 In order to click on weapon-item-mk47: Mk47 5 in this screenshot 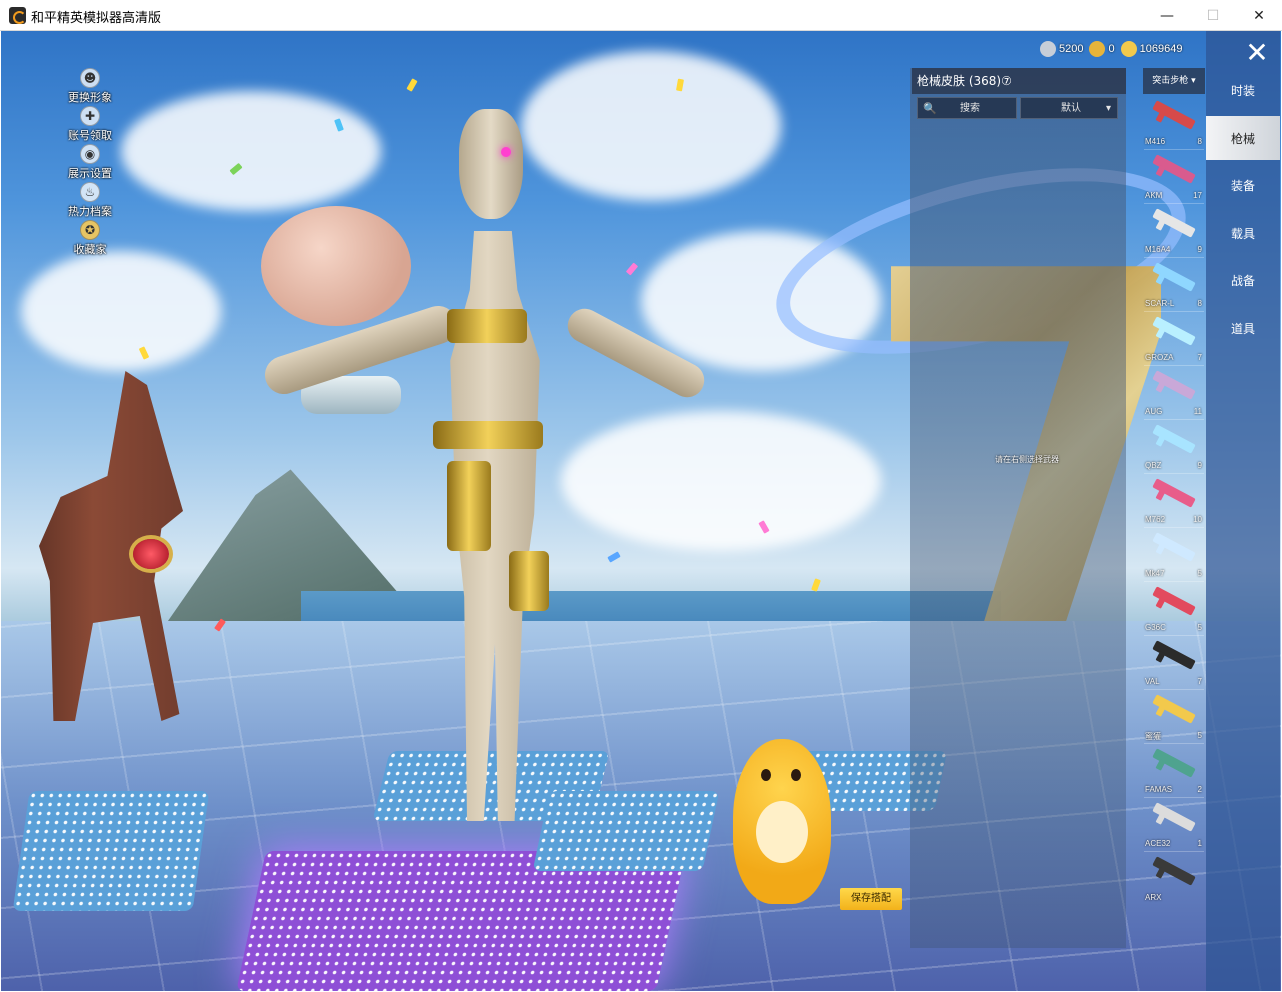, I will do `click(1174, 556)`.